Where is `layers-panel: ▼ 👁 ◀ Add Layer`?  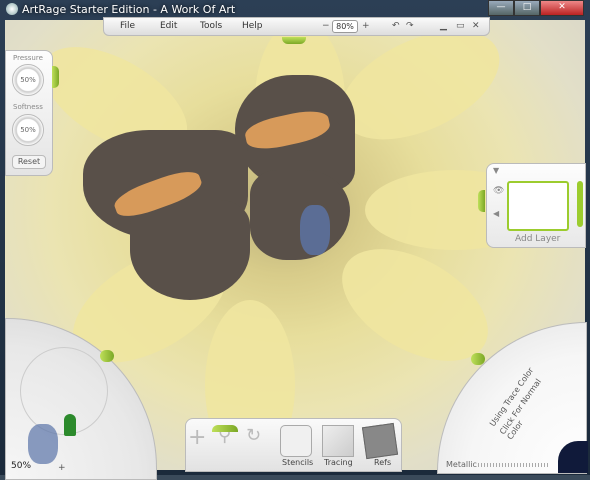
layers-panel: ▼ 👁 ◀ Add Layer is located at coordinates (536, 205).